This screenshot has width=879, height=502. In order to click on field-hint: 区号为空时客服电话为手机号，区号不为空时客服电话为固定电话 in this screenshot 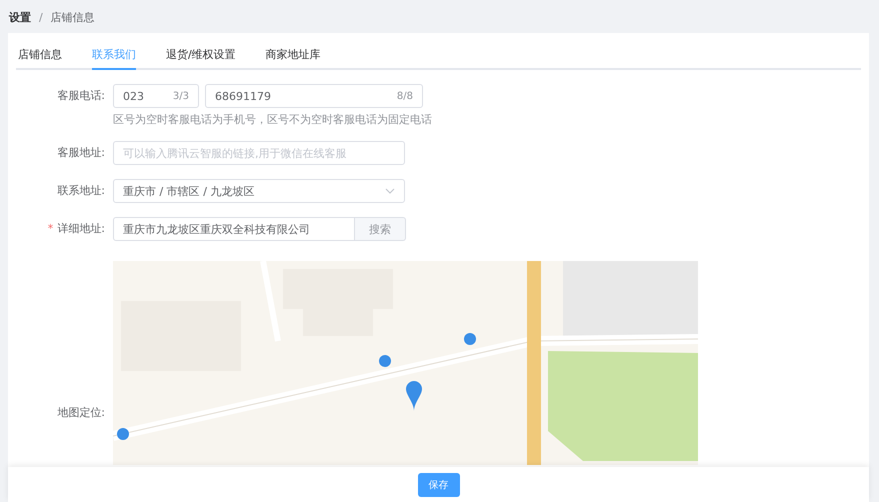, I will do `click(272, 119)`.